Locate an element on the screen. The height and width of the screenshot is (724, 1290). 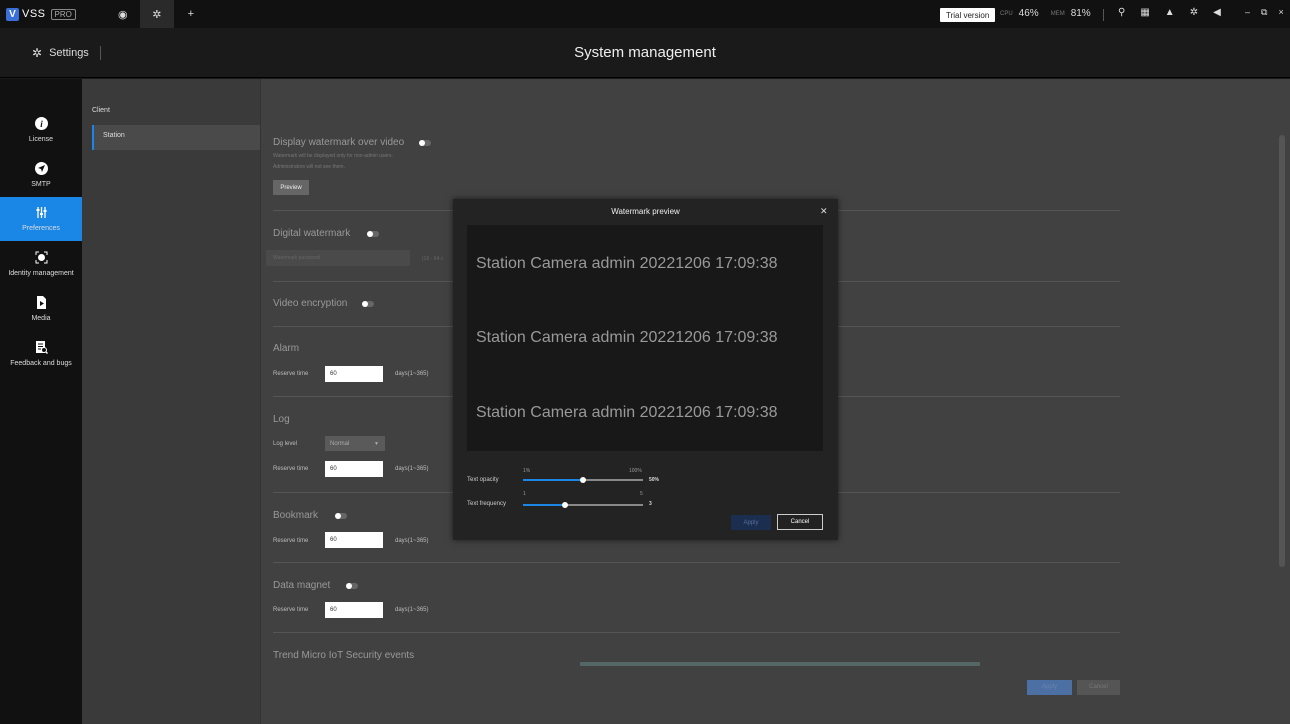
frequency-value: 3 is located at coordinates (650, 504).